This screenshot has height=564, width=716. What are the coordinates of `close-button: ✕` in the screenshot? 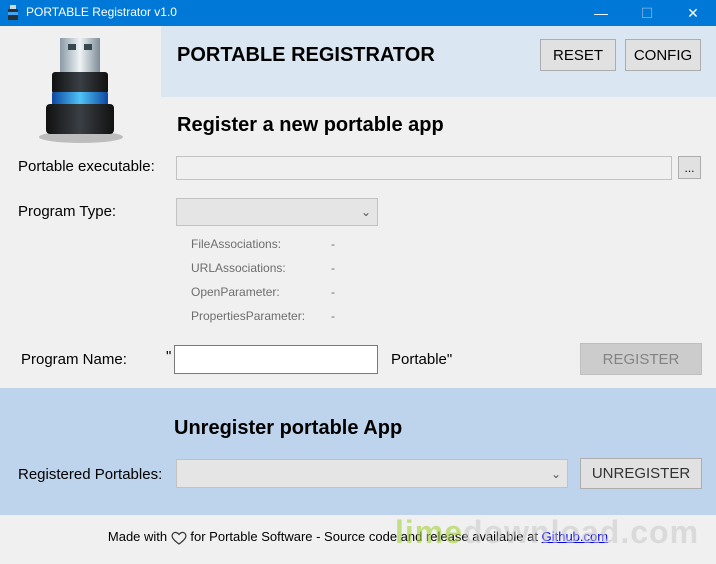 It's located at (693, 13).